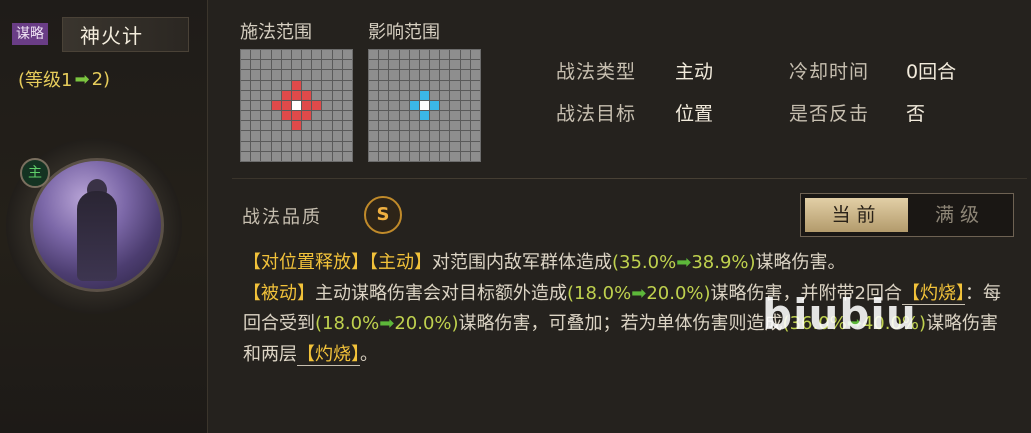  I want to click on watermark-logo: biubiu, so click(839, 314).